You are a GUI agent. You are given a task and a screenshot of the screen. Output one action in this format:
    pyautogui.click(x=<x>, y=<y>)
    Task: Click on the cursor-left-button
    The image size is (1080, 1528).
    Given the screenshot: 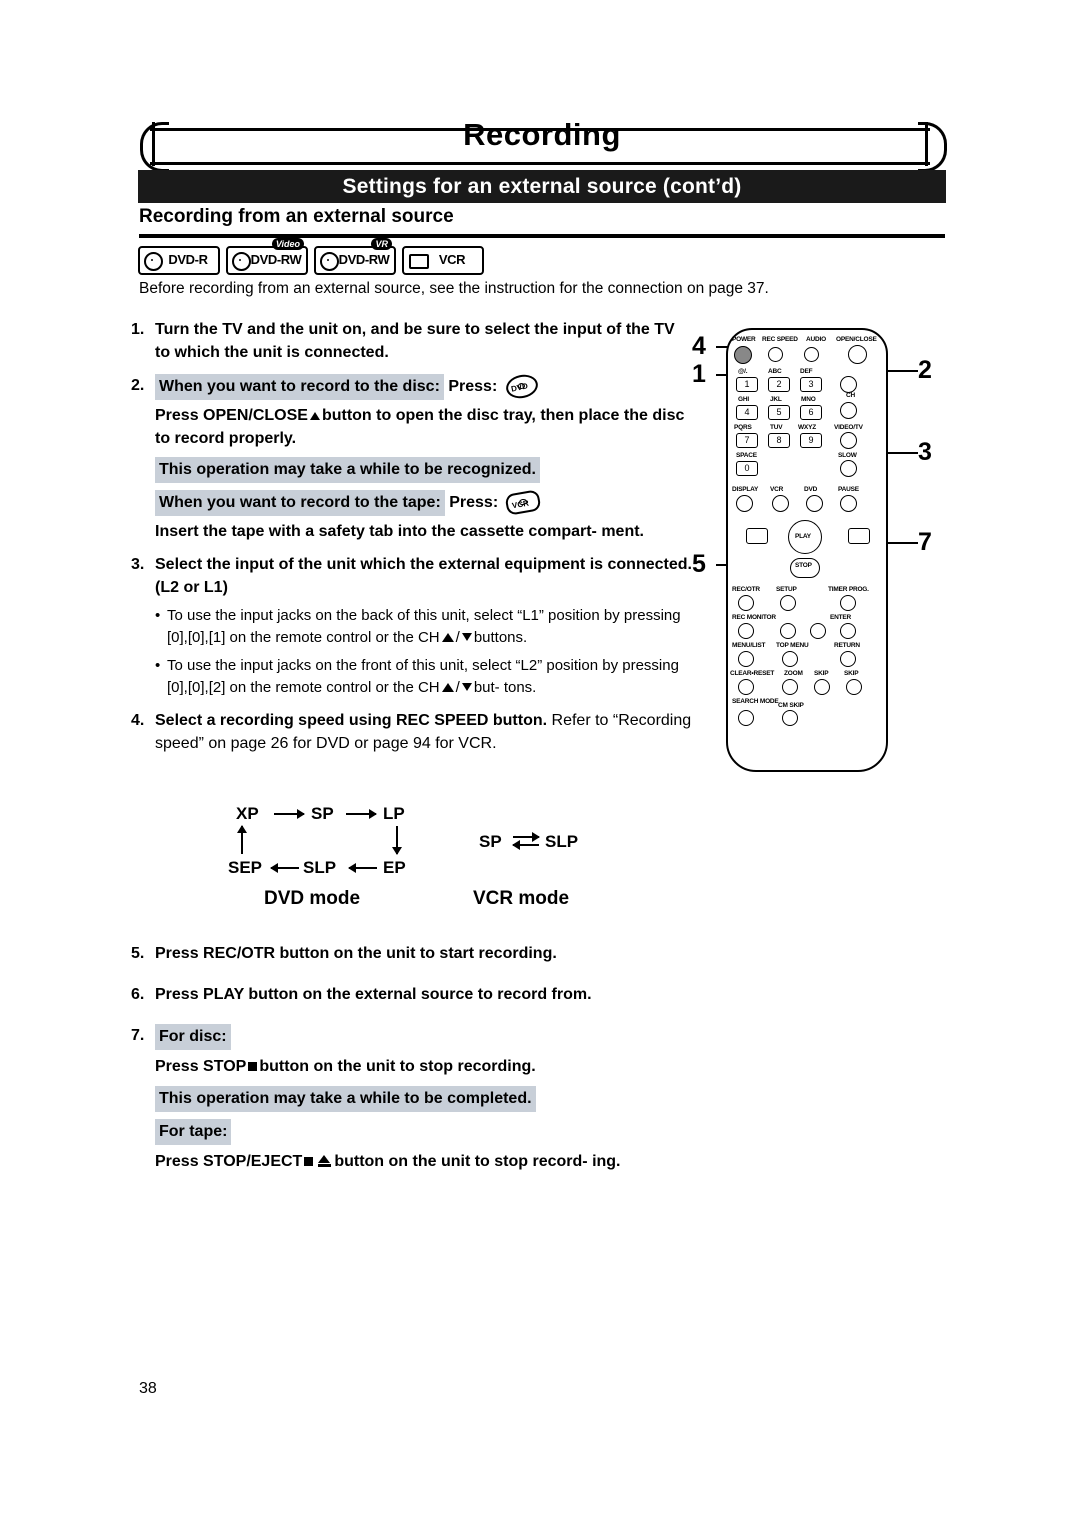 What is the action you would take?
    pyautogui.click(x=788, y=631)
    